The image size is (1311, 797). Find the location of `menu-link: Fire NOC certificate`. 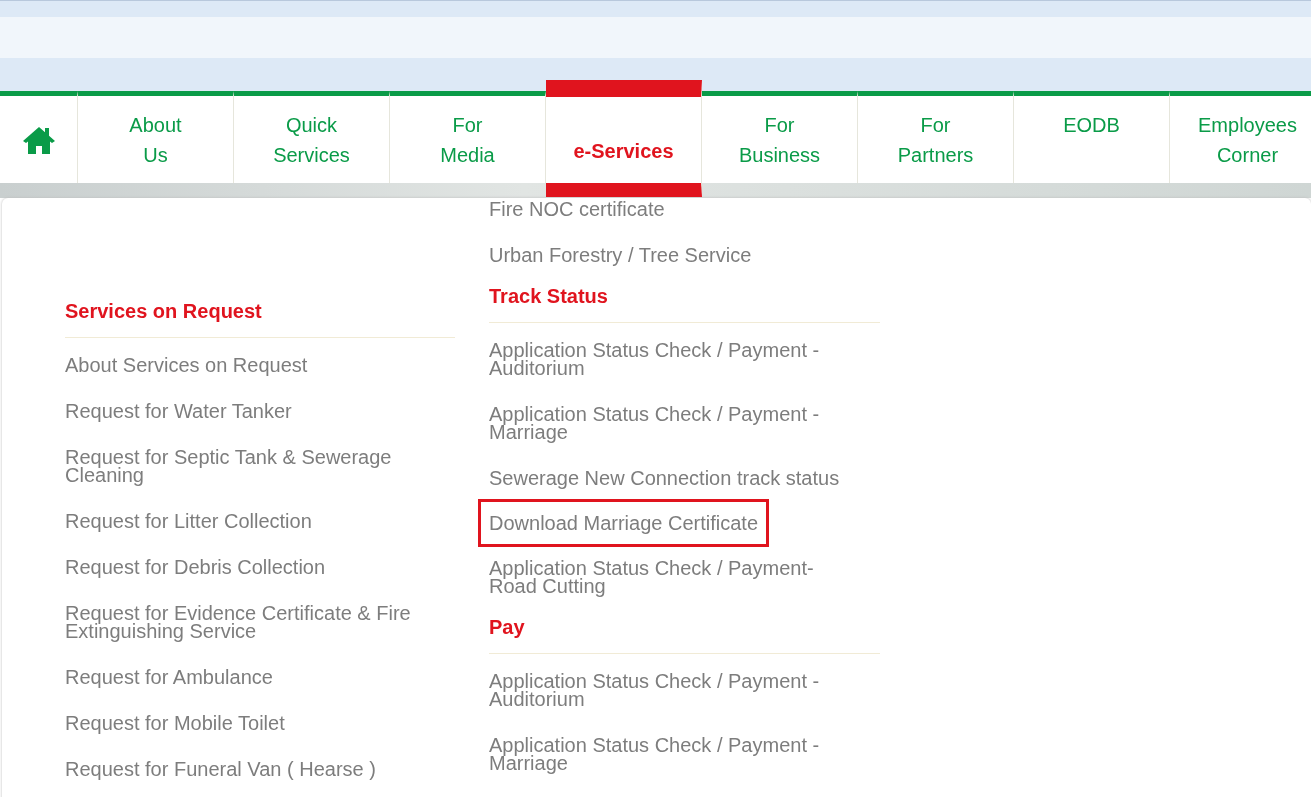

menu-link: Fire NOC certificate is located at coordinates (577, 215).